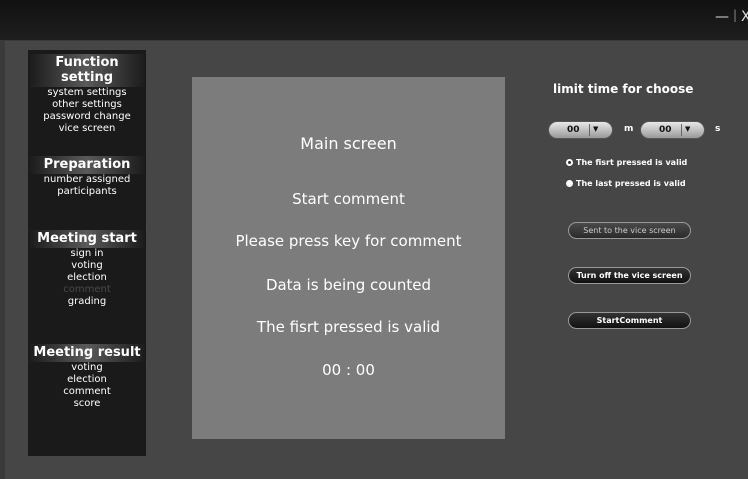 This screenshot has height=479, width=748. Describe the element at coordinates (348, 370) in the screenshot. I see `timer-display: 00` at that location.